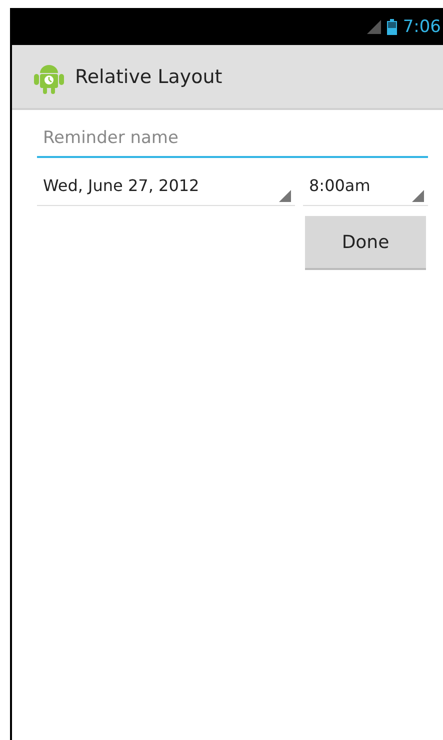  Describe the element at coordinates (391, 26) in the screenshot. I see `battery-icon` at that location.